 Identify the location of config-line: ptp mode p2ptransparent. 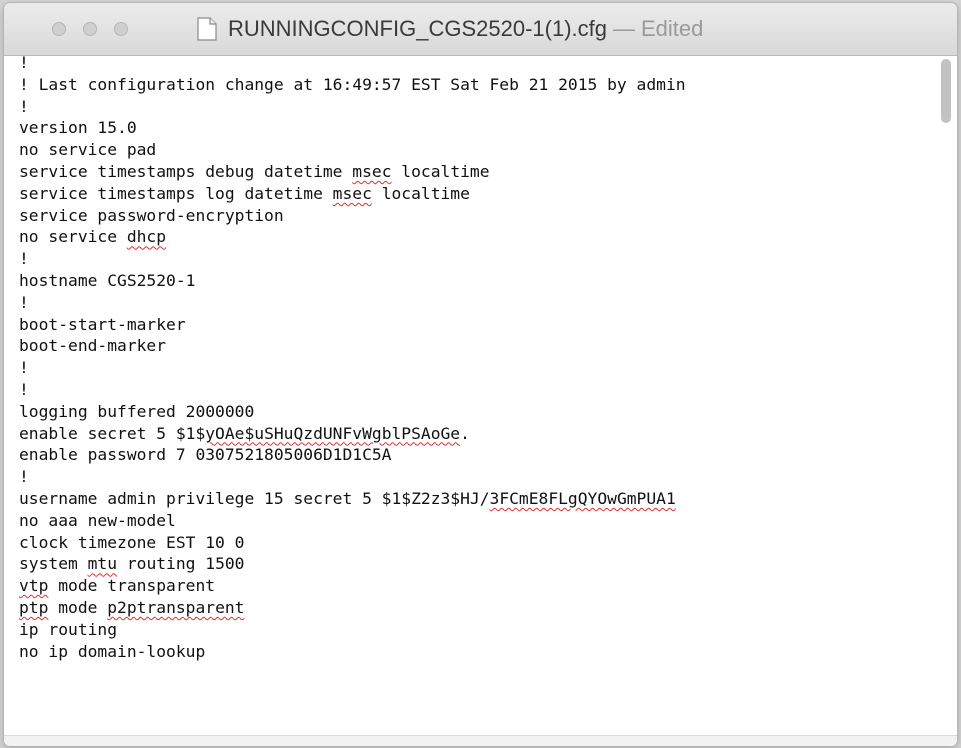
(132, 607).